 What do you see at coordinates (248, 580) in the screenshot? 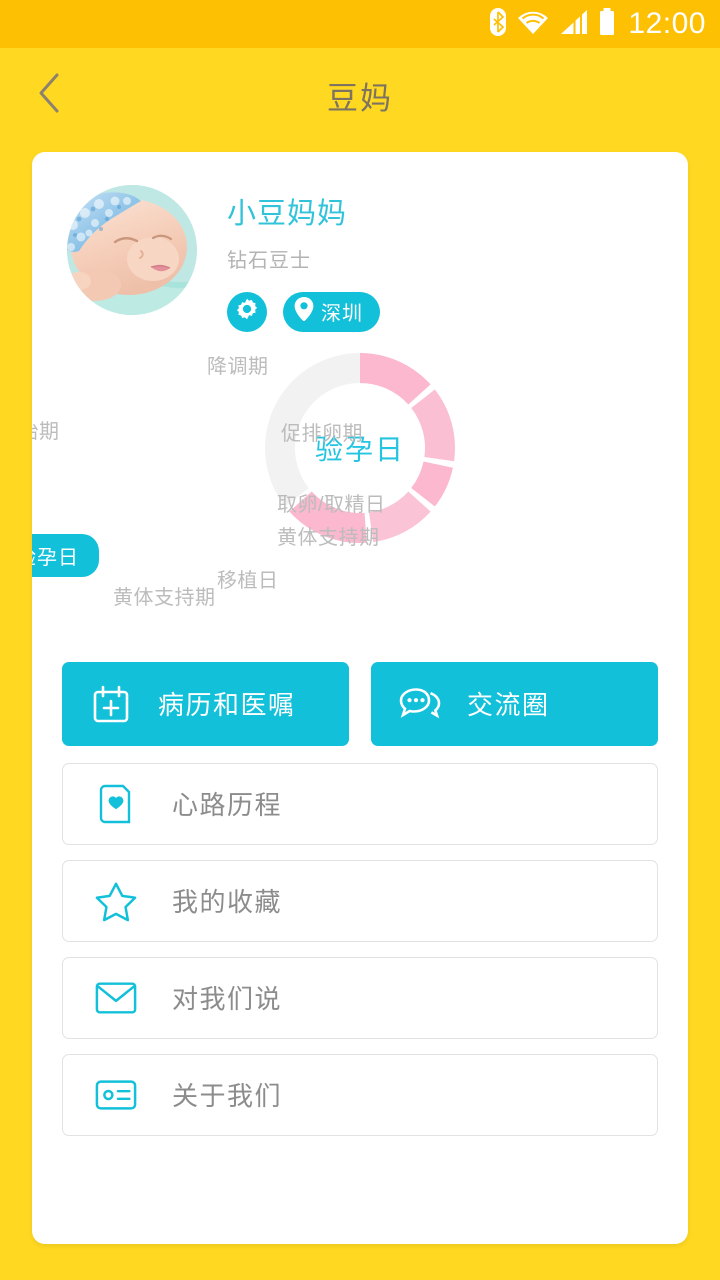
I see `chart-label-yizhiri: 移植日` at bounding box center [248, 580].